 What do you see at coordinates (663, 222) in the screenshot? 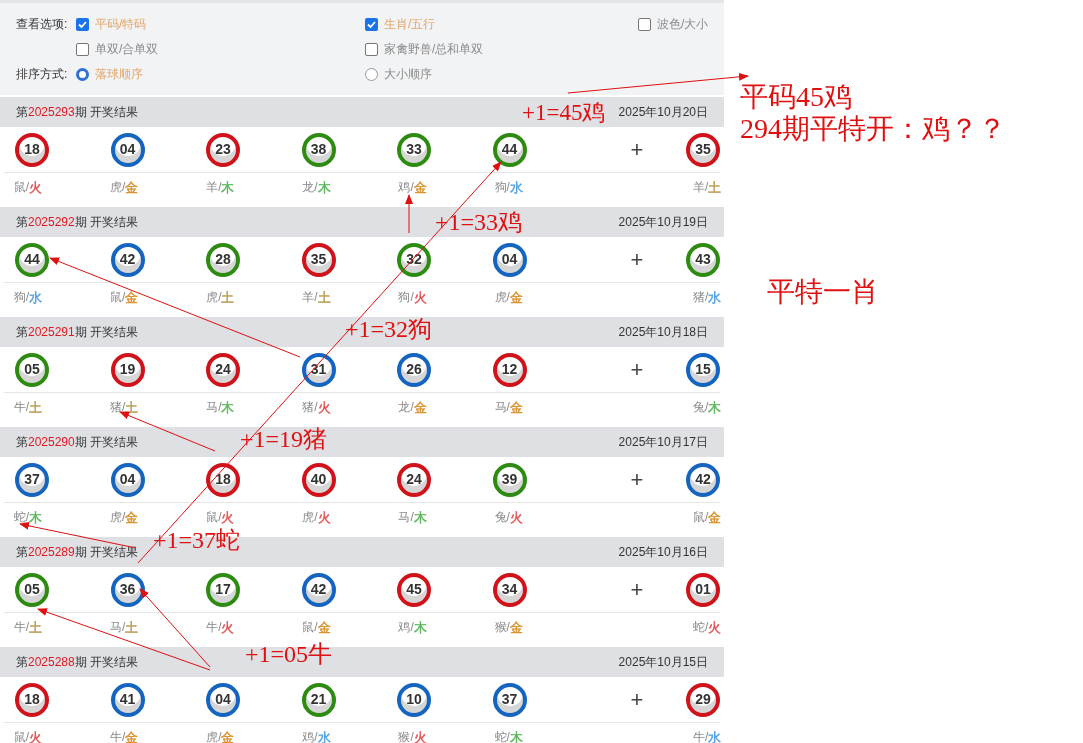
I see `draw-date: 2025年10月19日` at bounding box center [663, 222].